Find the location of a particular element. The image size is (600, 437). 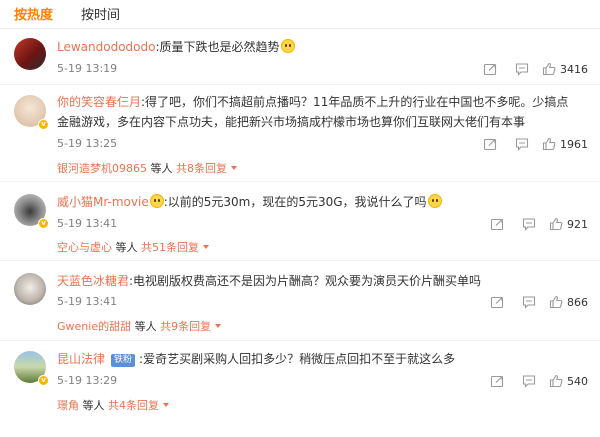

reply-summary: Gwenie的甜甜 等人 共9条回复 is located at coordinates (139, 327).